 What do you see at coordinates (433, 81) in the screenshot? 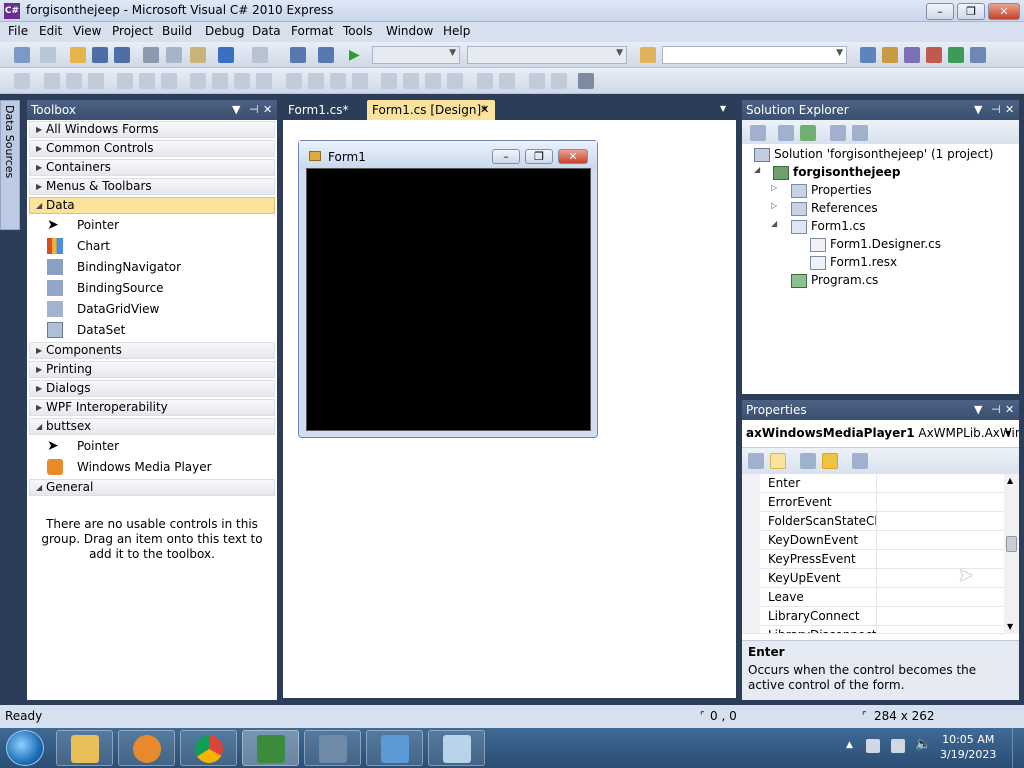
I see `decrease-vertical-spacing-icon` at bounding box center [433, 81].